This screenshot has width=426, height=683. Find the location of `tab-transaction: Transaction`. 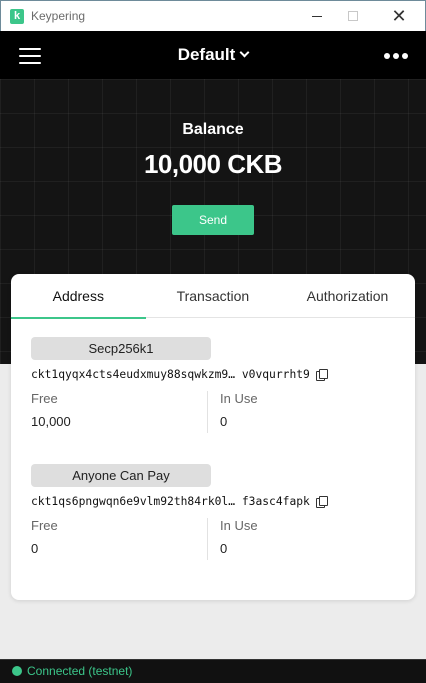

tab-transaction: Transaction is located at coordinates (213, 296).